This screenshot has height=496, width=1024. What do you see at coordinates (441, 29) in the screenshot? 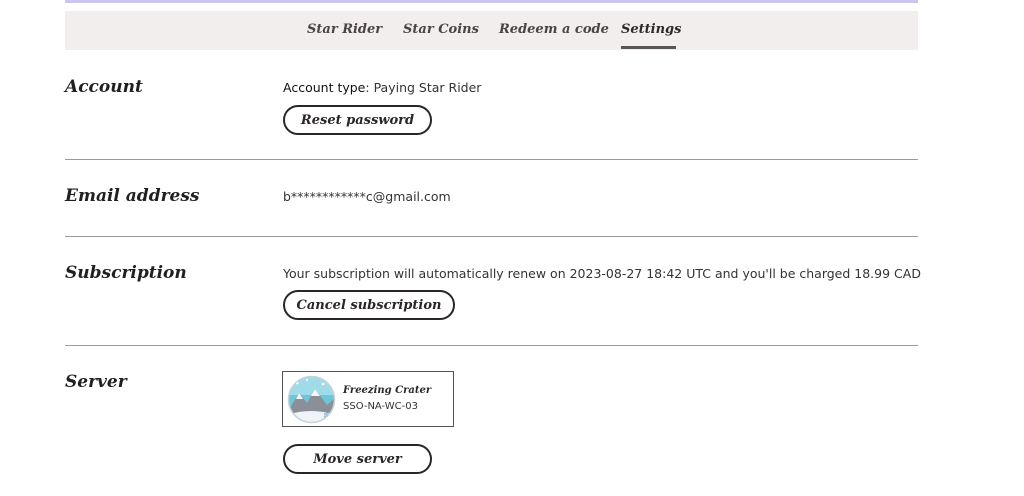
I see `tab-star-coins: Star Coins` at bounding box center [441, 29].